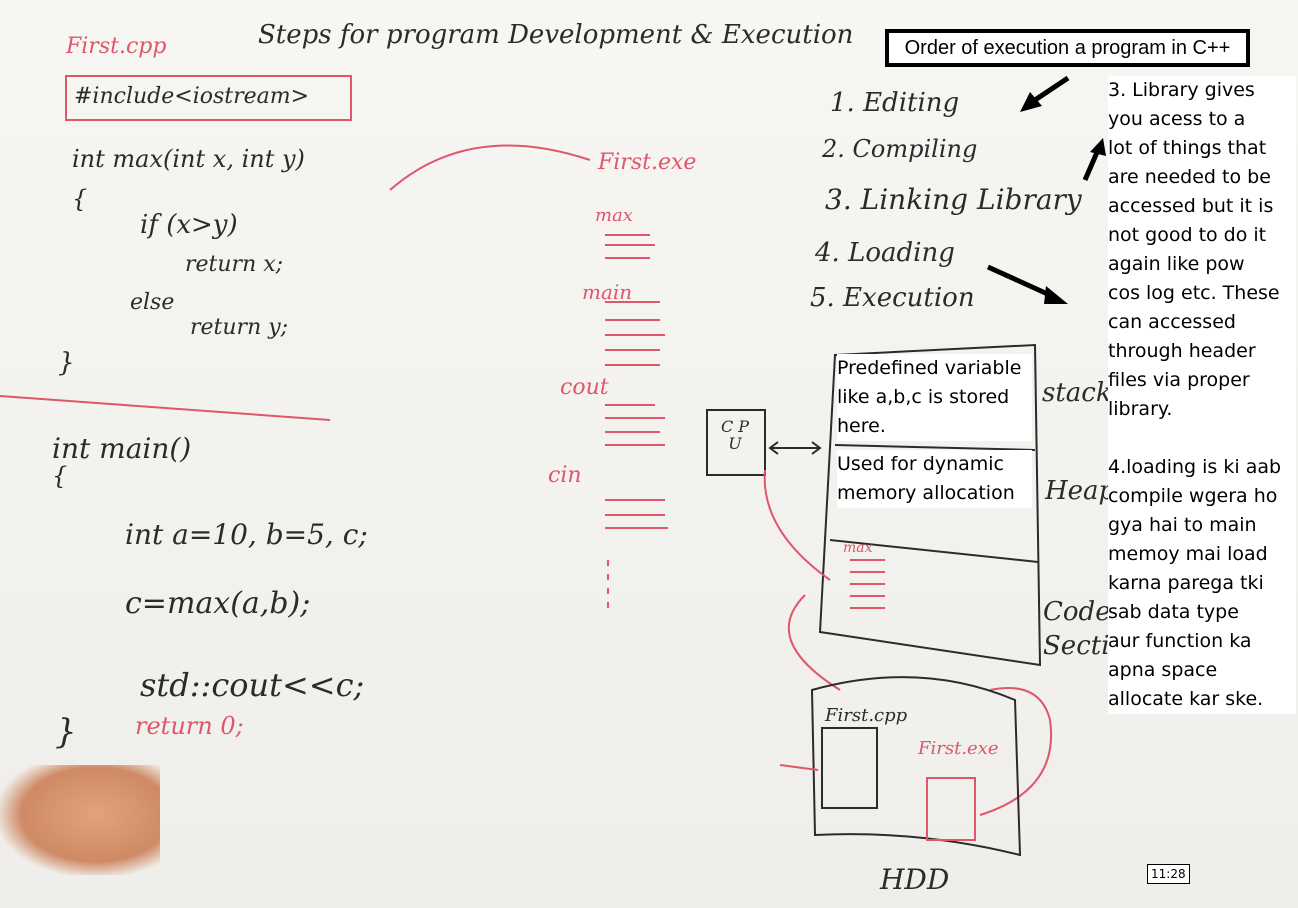 Image resolution: width=1298 pixels, height=908 pixels. Describe the element at coordinates (867, 584) in the screenshot. I see `code-section-marks` at that location.